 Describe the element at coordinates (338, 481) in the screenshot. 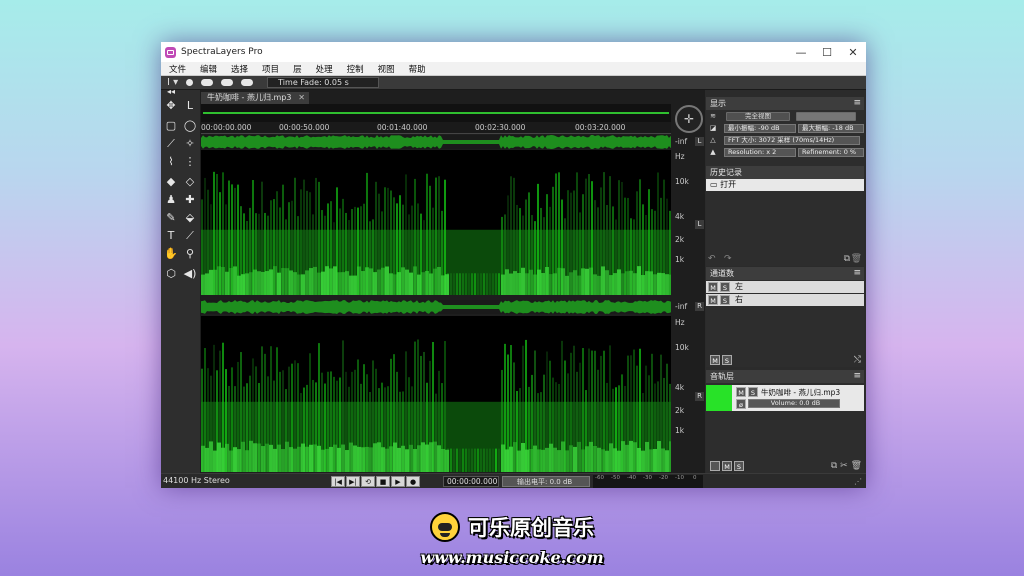

I see `go-start-button: |◀` at that location.